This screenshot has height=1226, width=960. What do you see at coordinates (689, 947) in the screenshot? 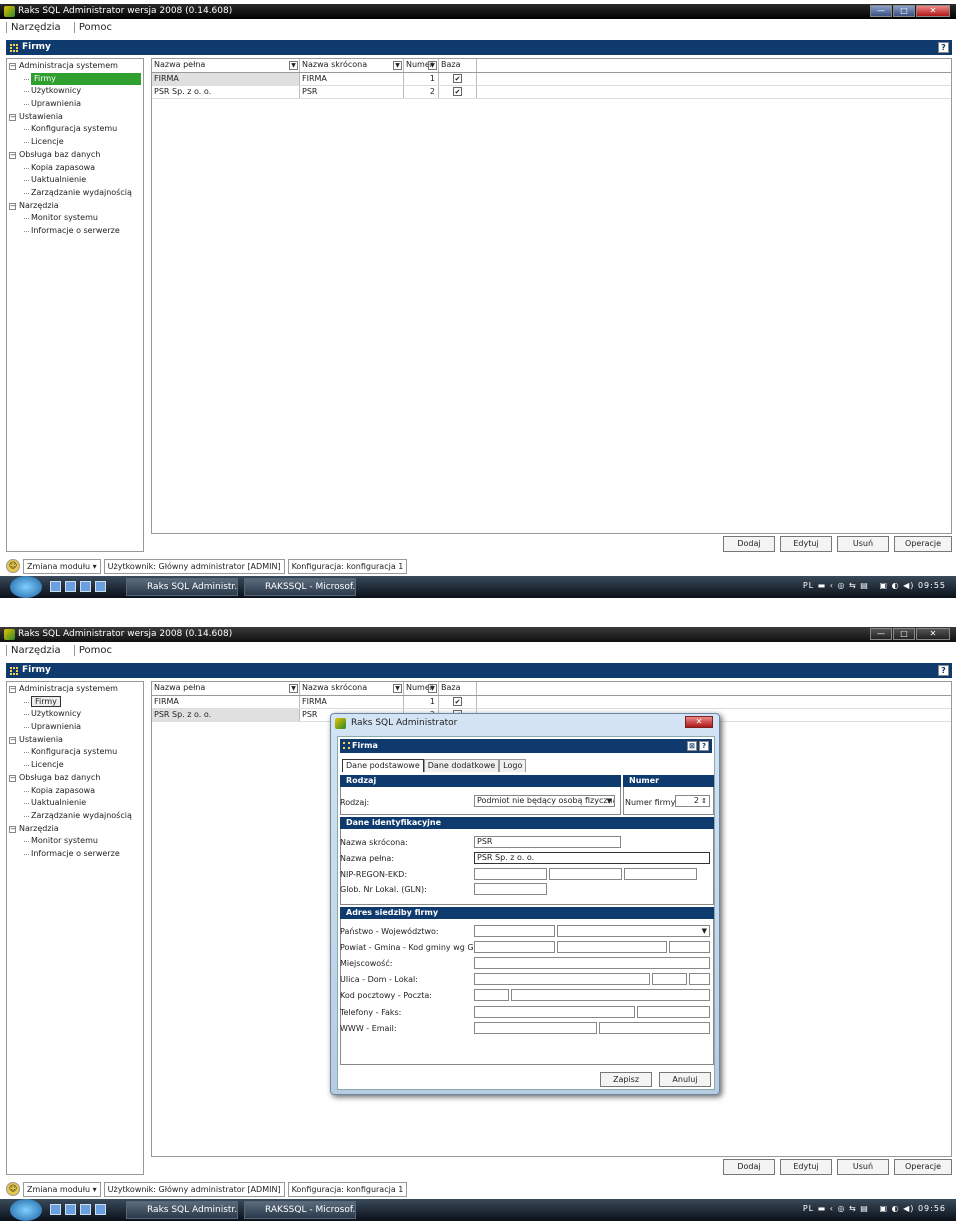
I see `gus-code-input` at bounding box center [689, 947].